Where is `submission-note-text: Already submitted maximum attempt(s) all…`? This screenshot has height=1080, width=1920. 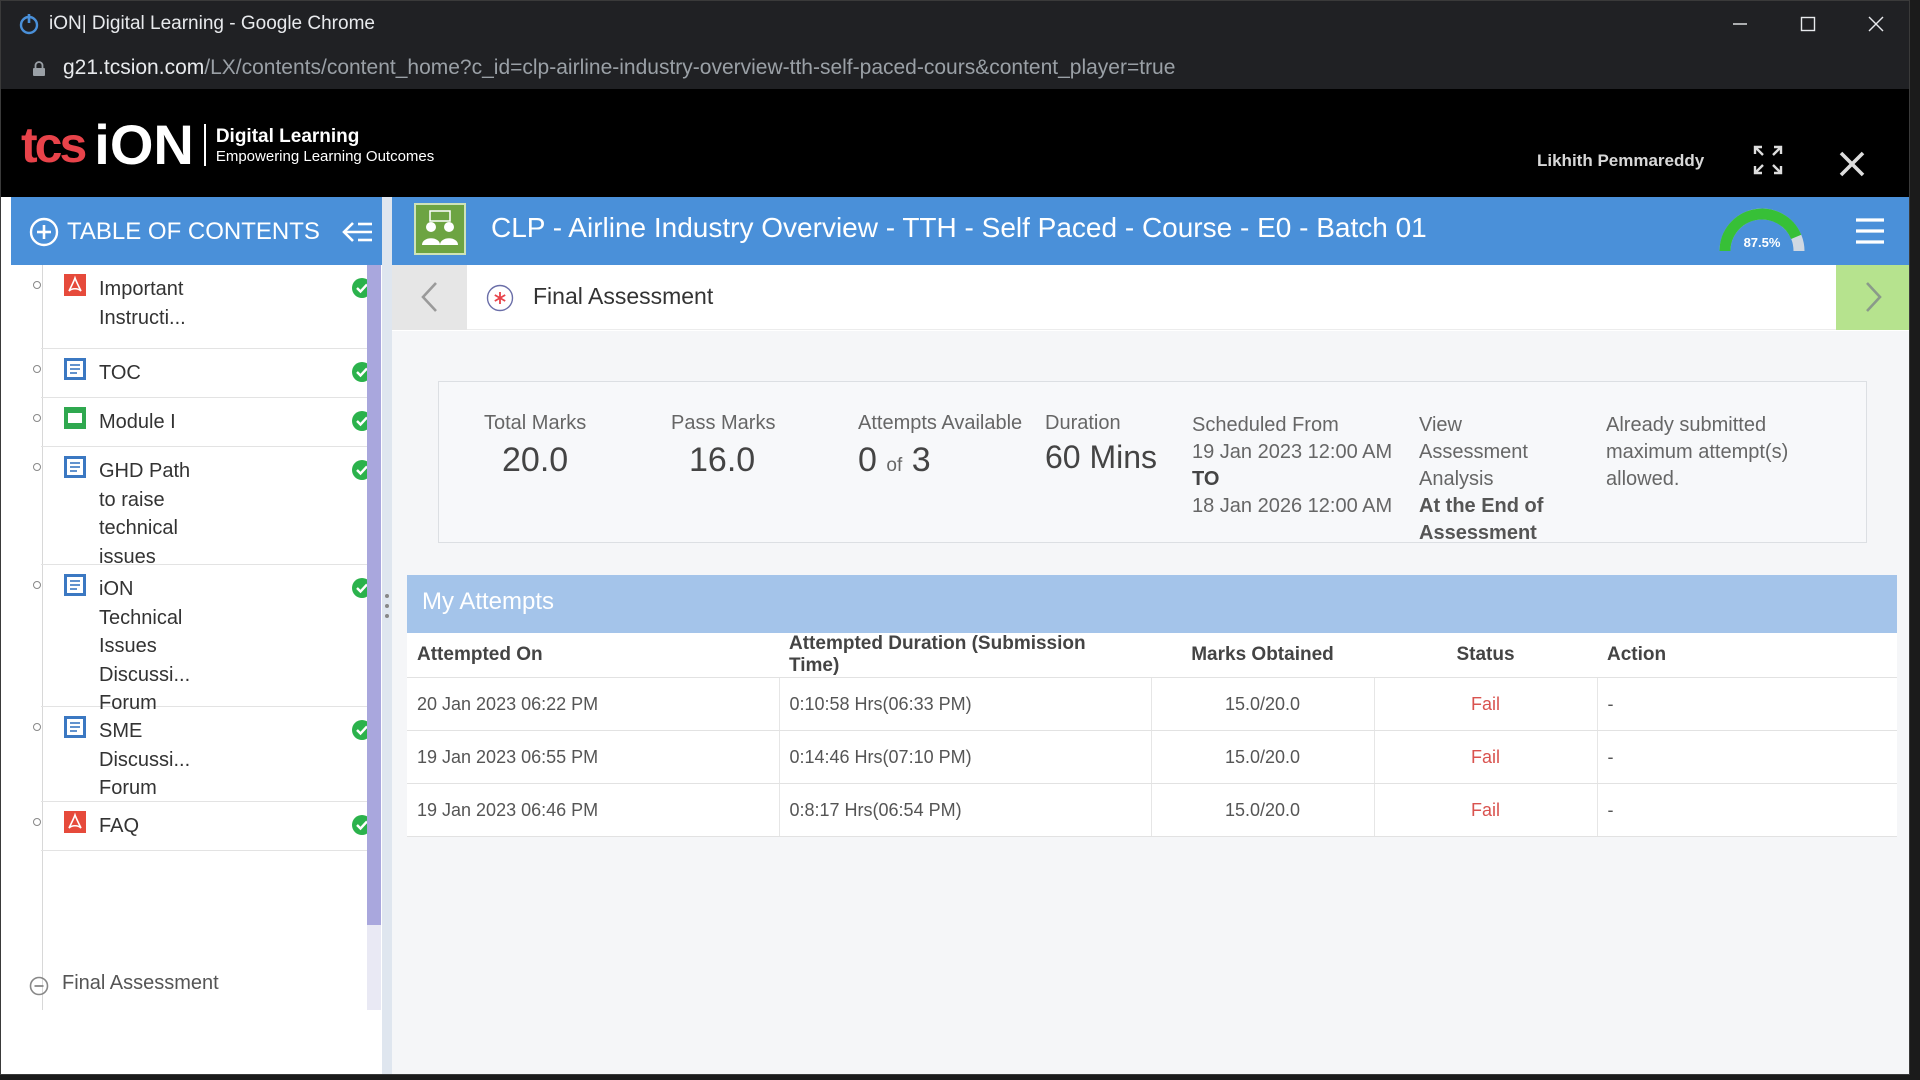
submission-note-text: Already submitted maximum attempt(s) all… is located at coordinates (1697, 452).